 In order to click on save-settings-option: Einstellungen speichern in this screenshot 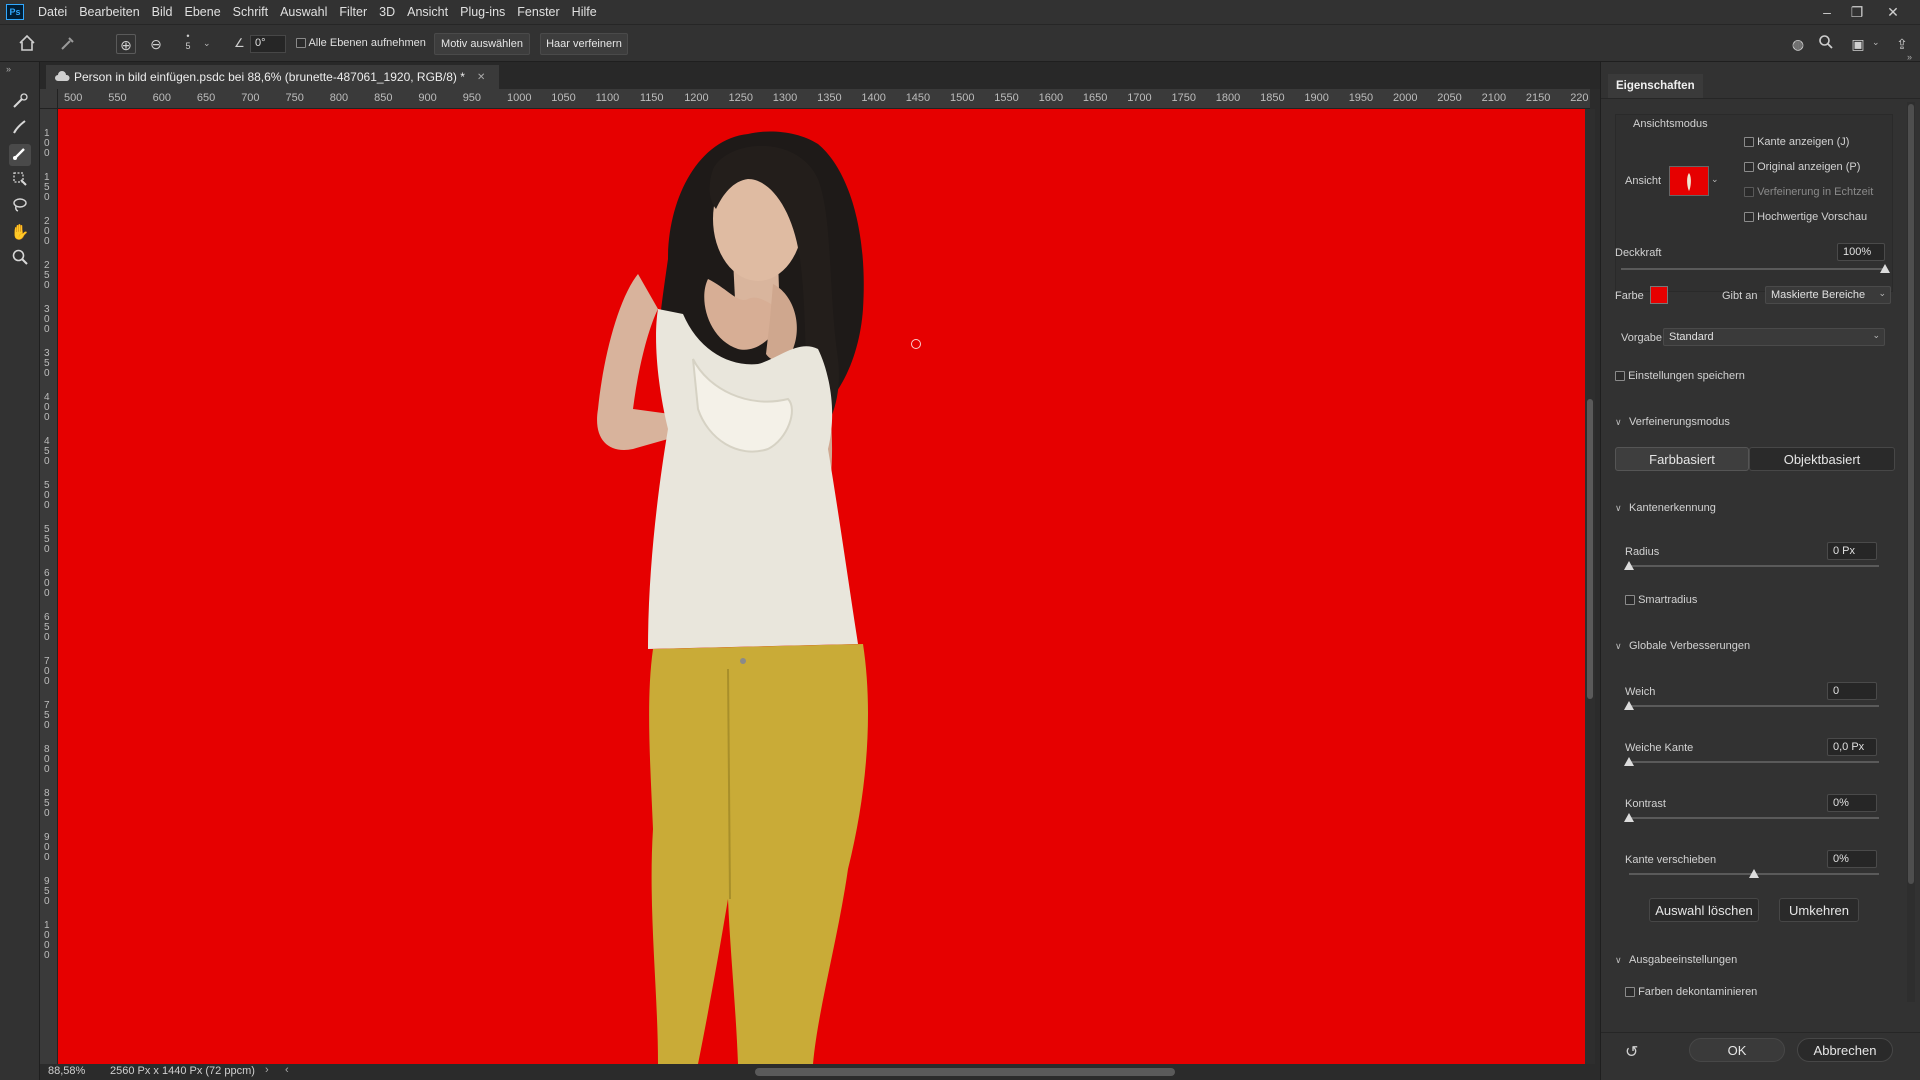, I will do `click(1680, 376)`.